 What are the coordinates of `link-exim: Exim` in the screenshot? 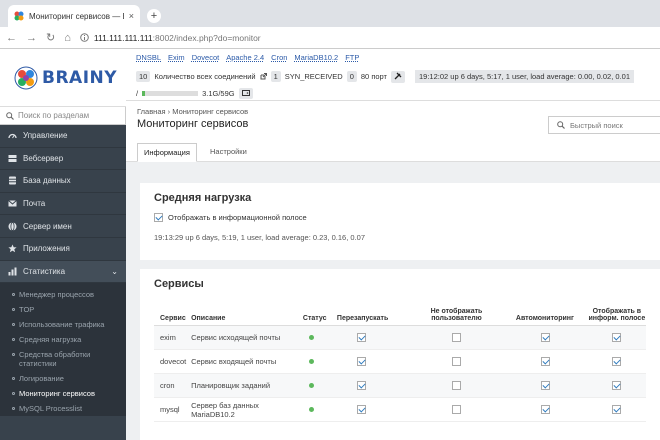 It's located at (176, 57).